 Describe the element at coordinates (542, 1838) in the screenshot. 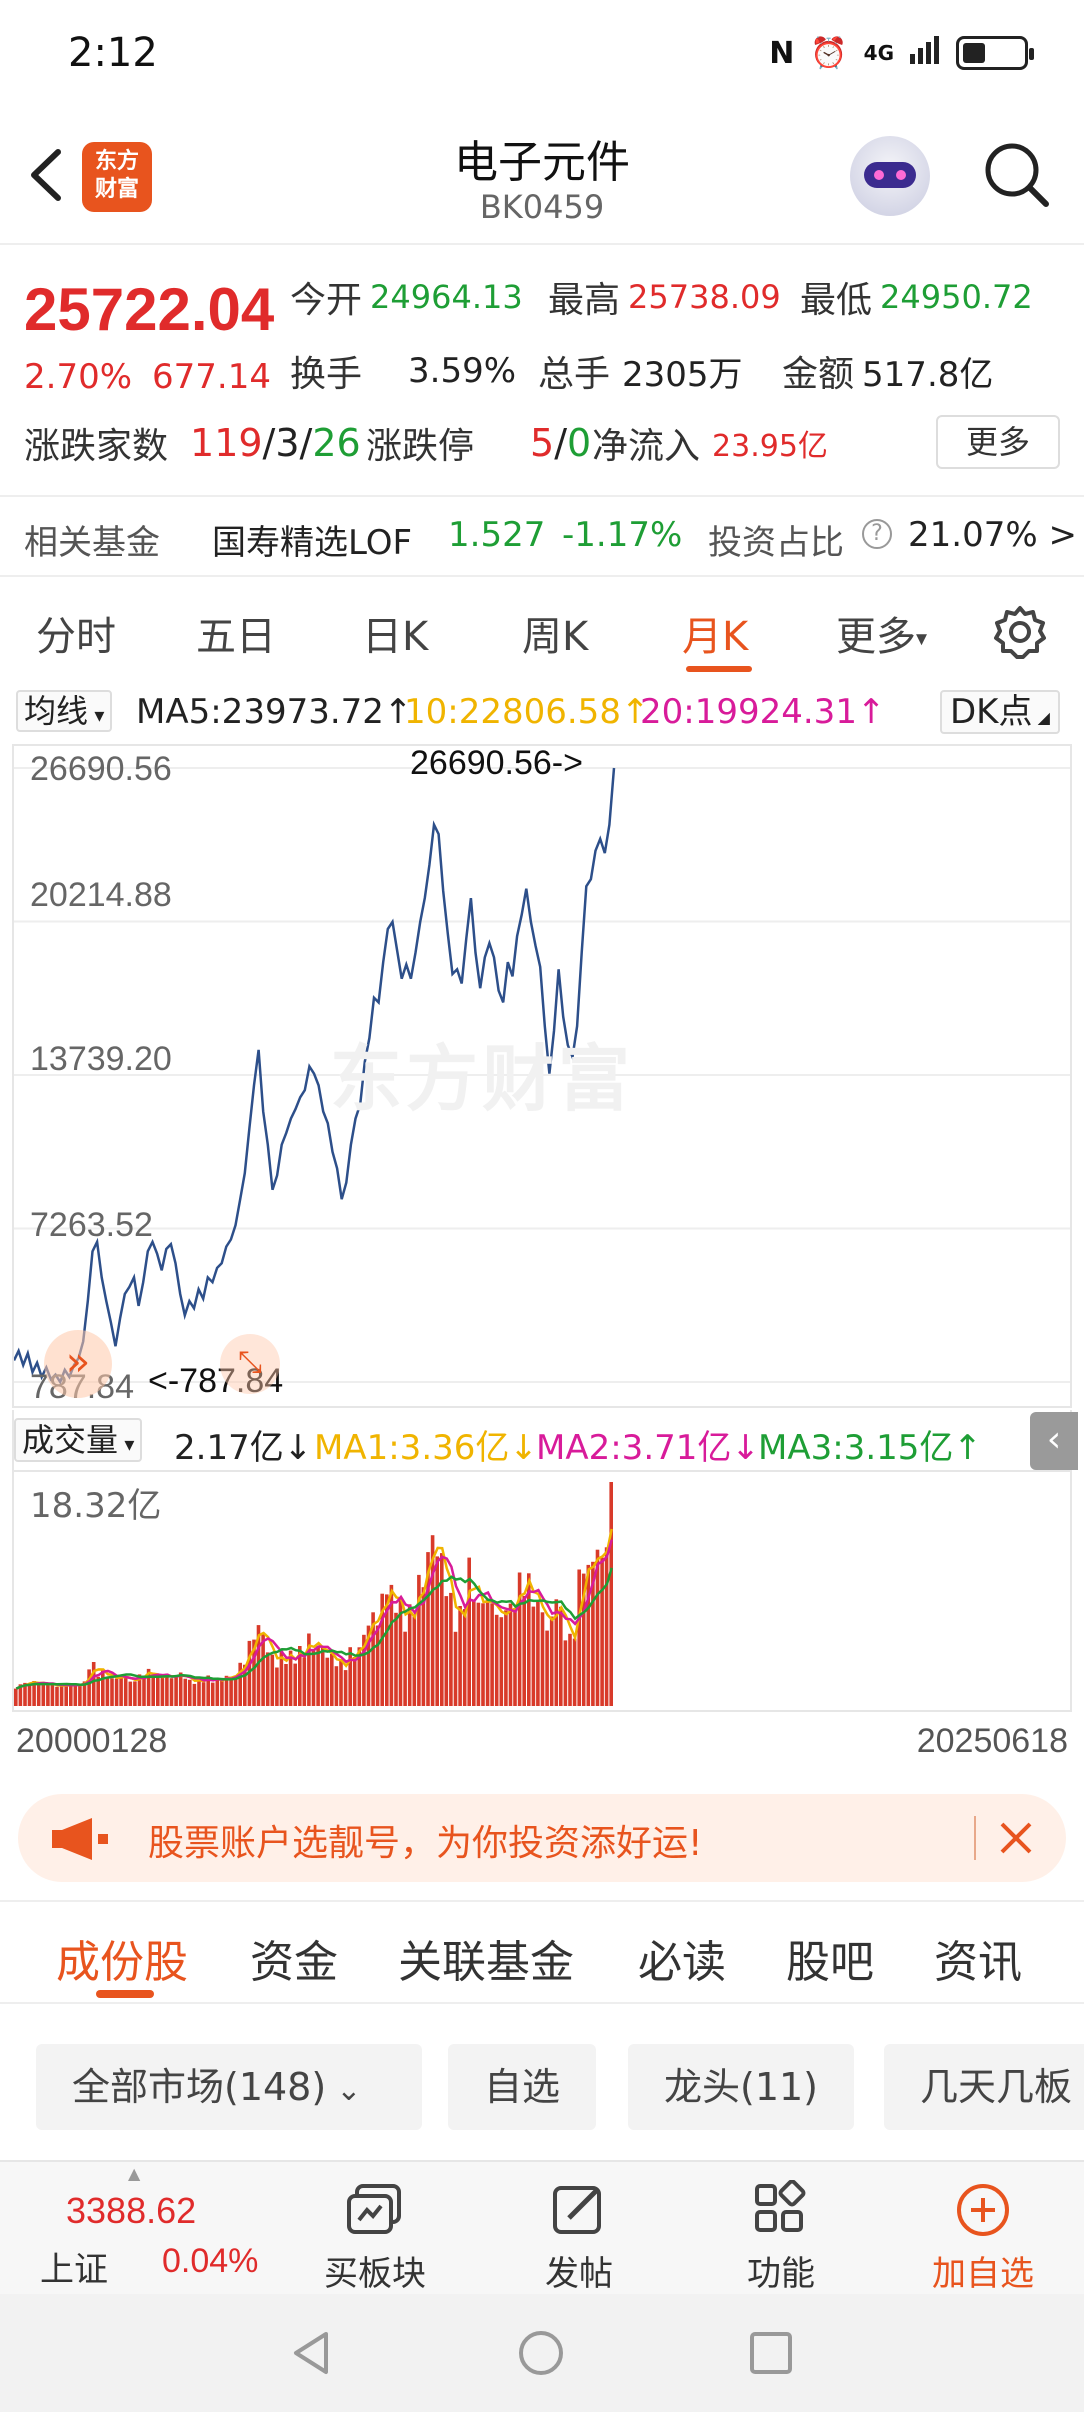

I see `promo-banner: 股票账户选靓号，为你投资添好运!` at that location.